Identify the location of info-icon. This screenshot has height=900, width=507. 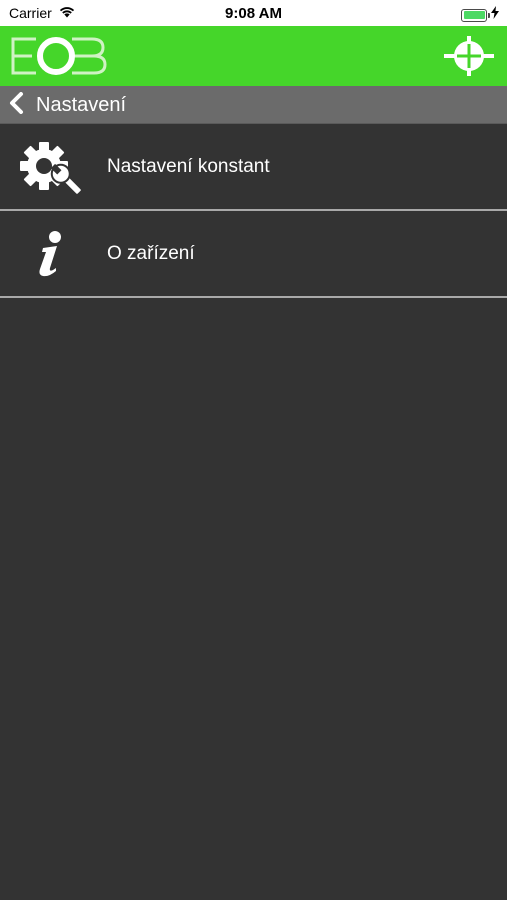
(50, 253).